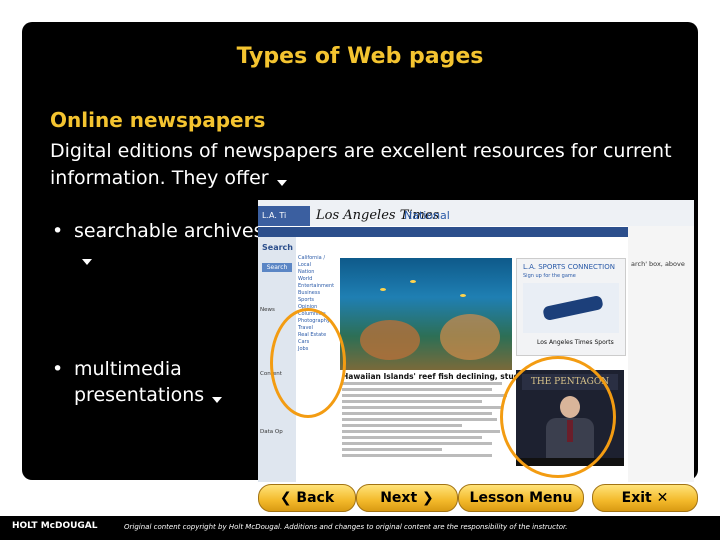  Describe the element at coordinates (658, 264) in the screenshot. I see `side-text: arch' box, above` at that location.